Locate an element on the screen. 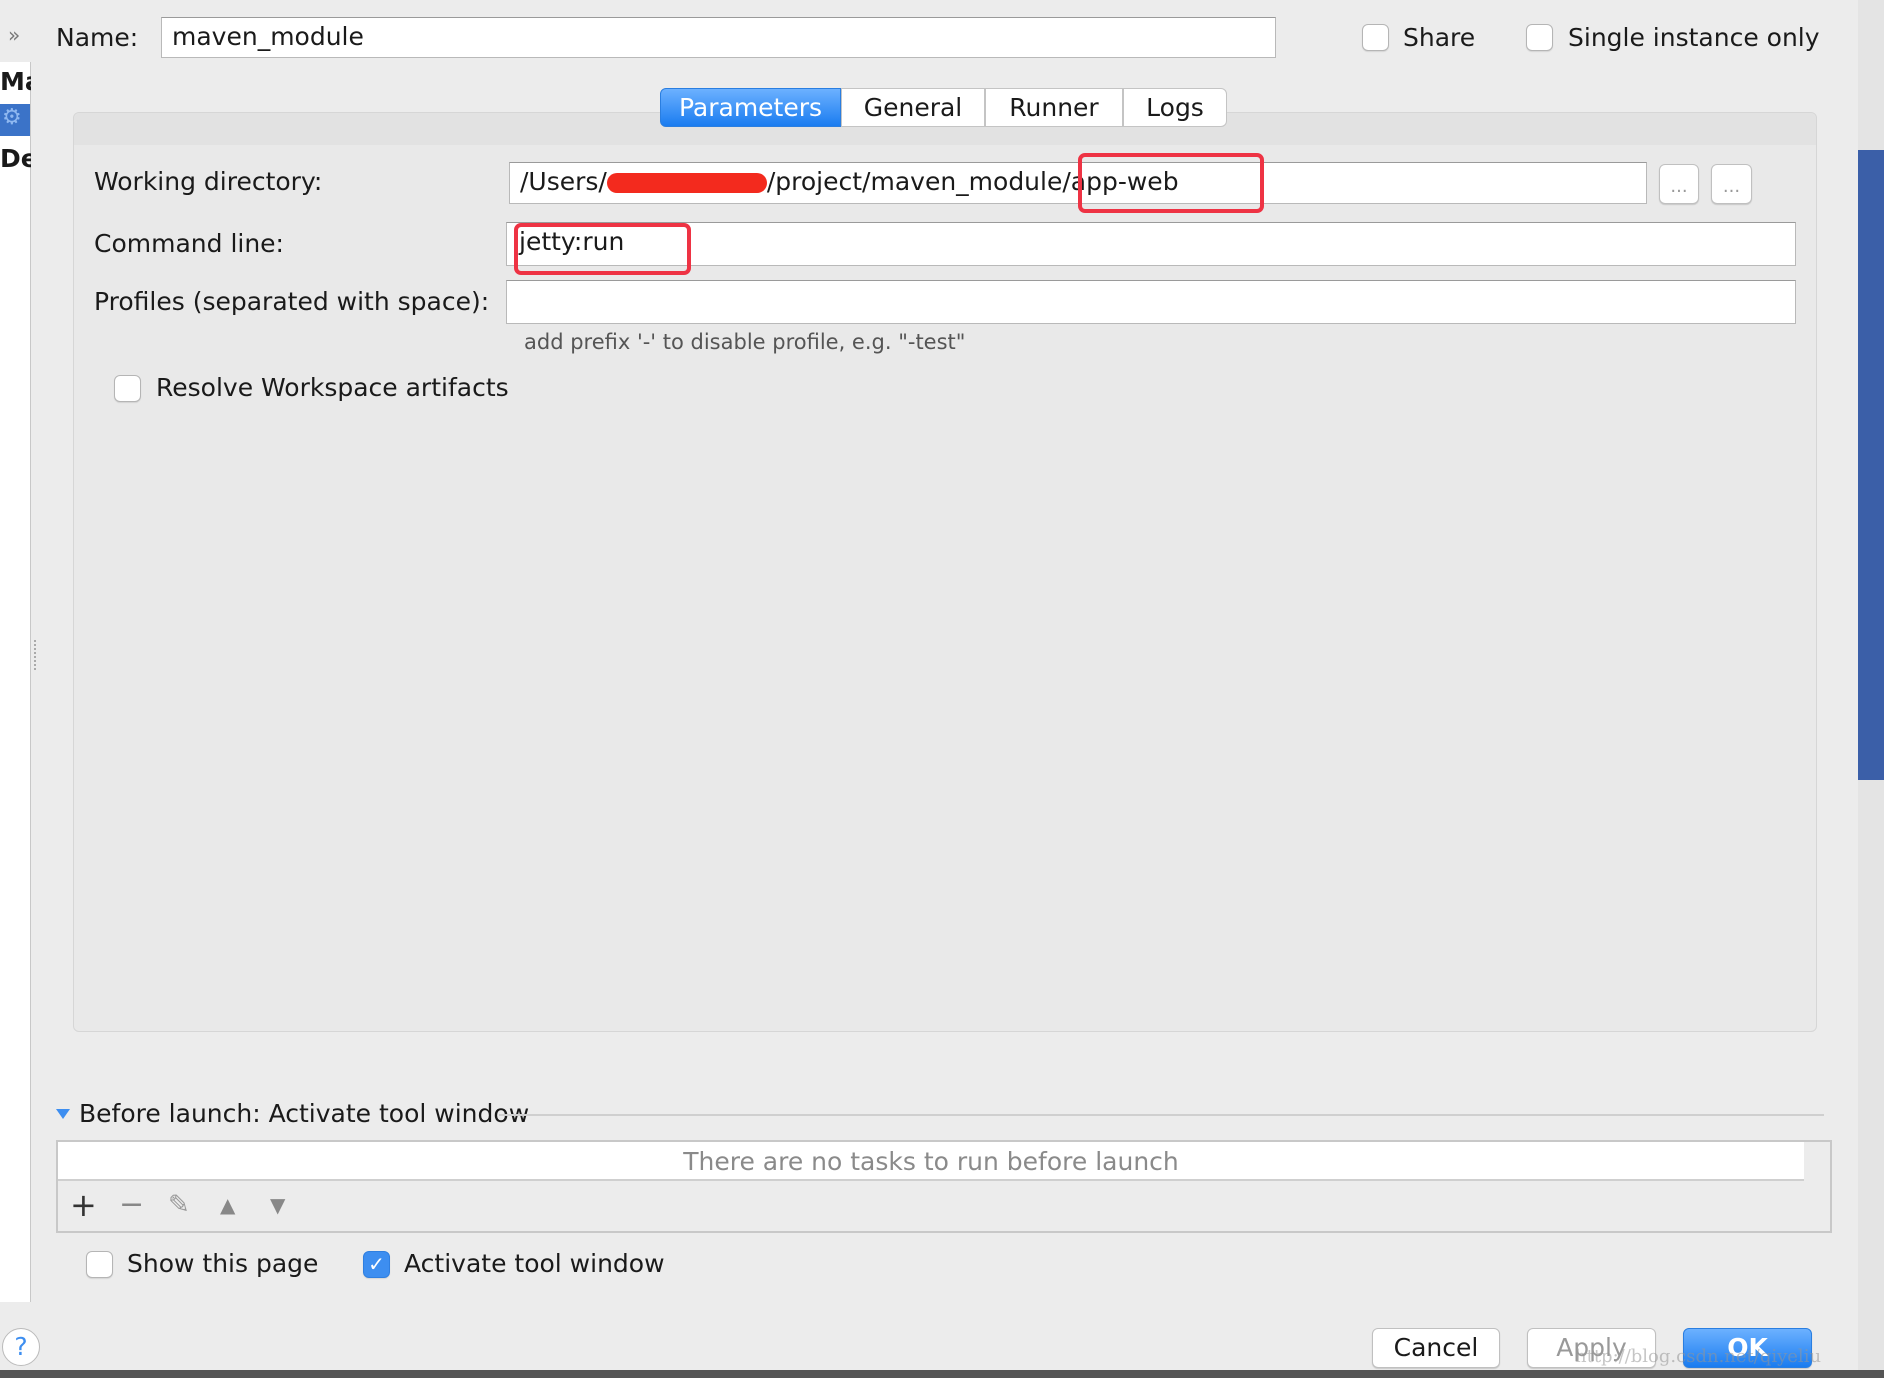 Image resolution: width=1884 pixels, height=1378 pixels. profiles-label: Profiles (separated with space): is located at coordinates (292, 301).